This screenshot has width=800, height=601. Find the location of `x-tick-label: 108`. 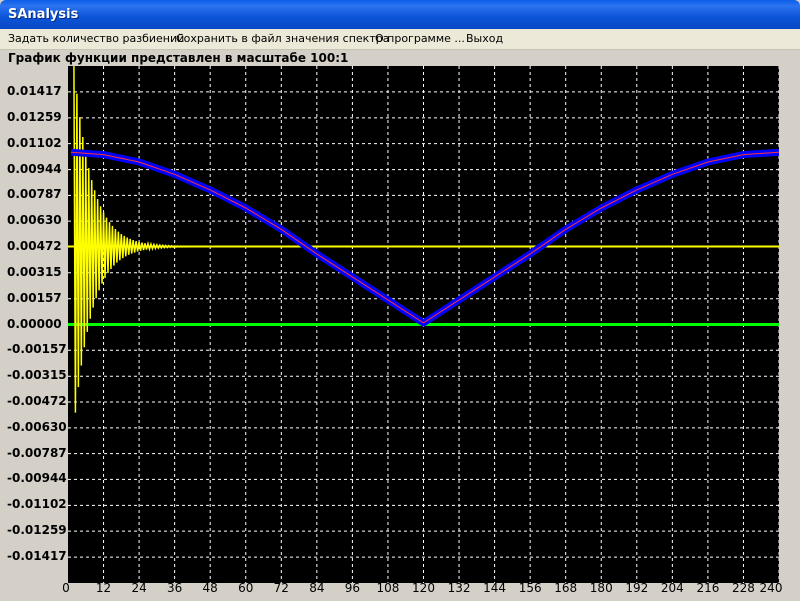

x-tick-label: 108 is located at coordinates (388, 588).